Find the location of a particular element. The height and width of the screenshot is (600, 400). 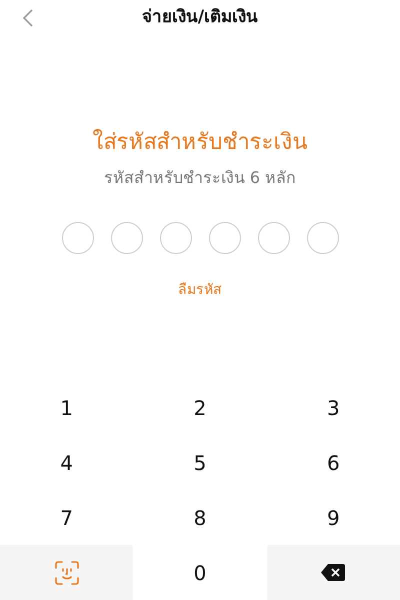

back-icon is located at coordinates (28, 18).